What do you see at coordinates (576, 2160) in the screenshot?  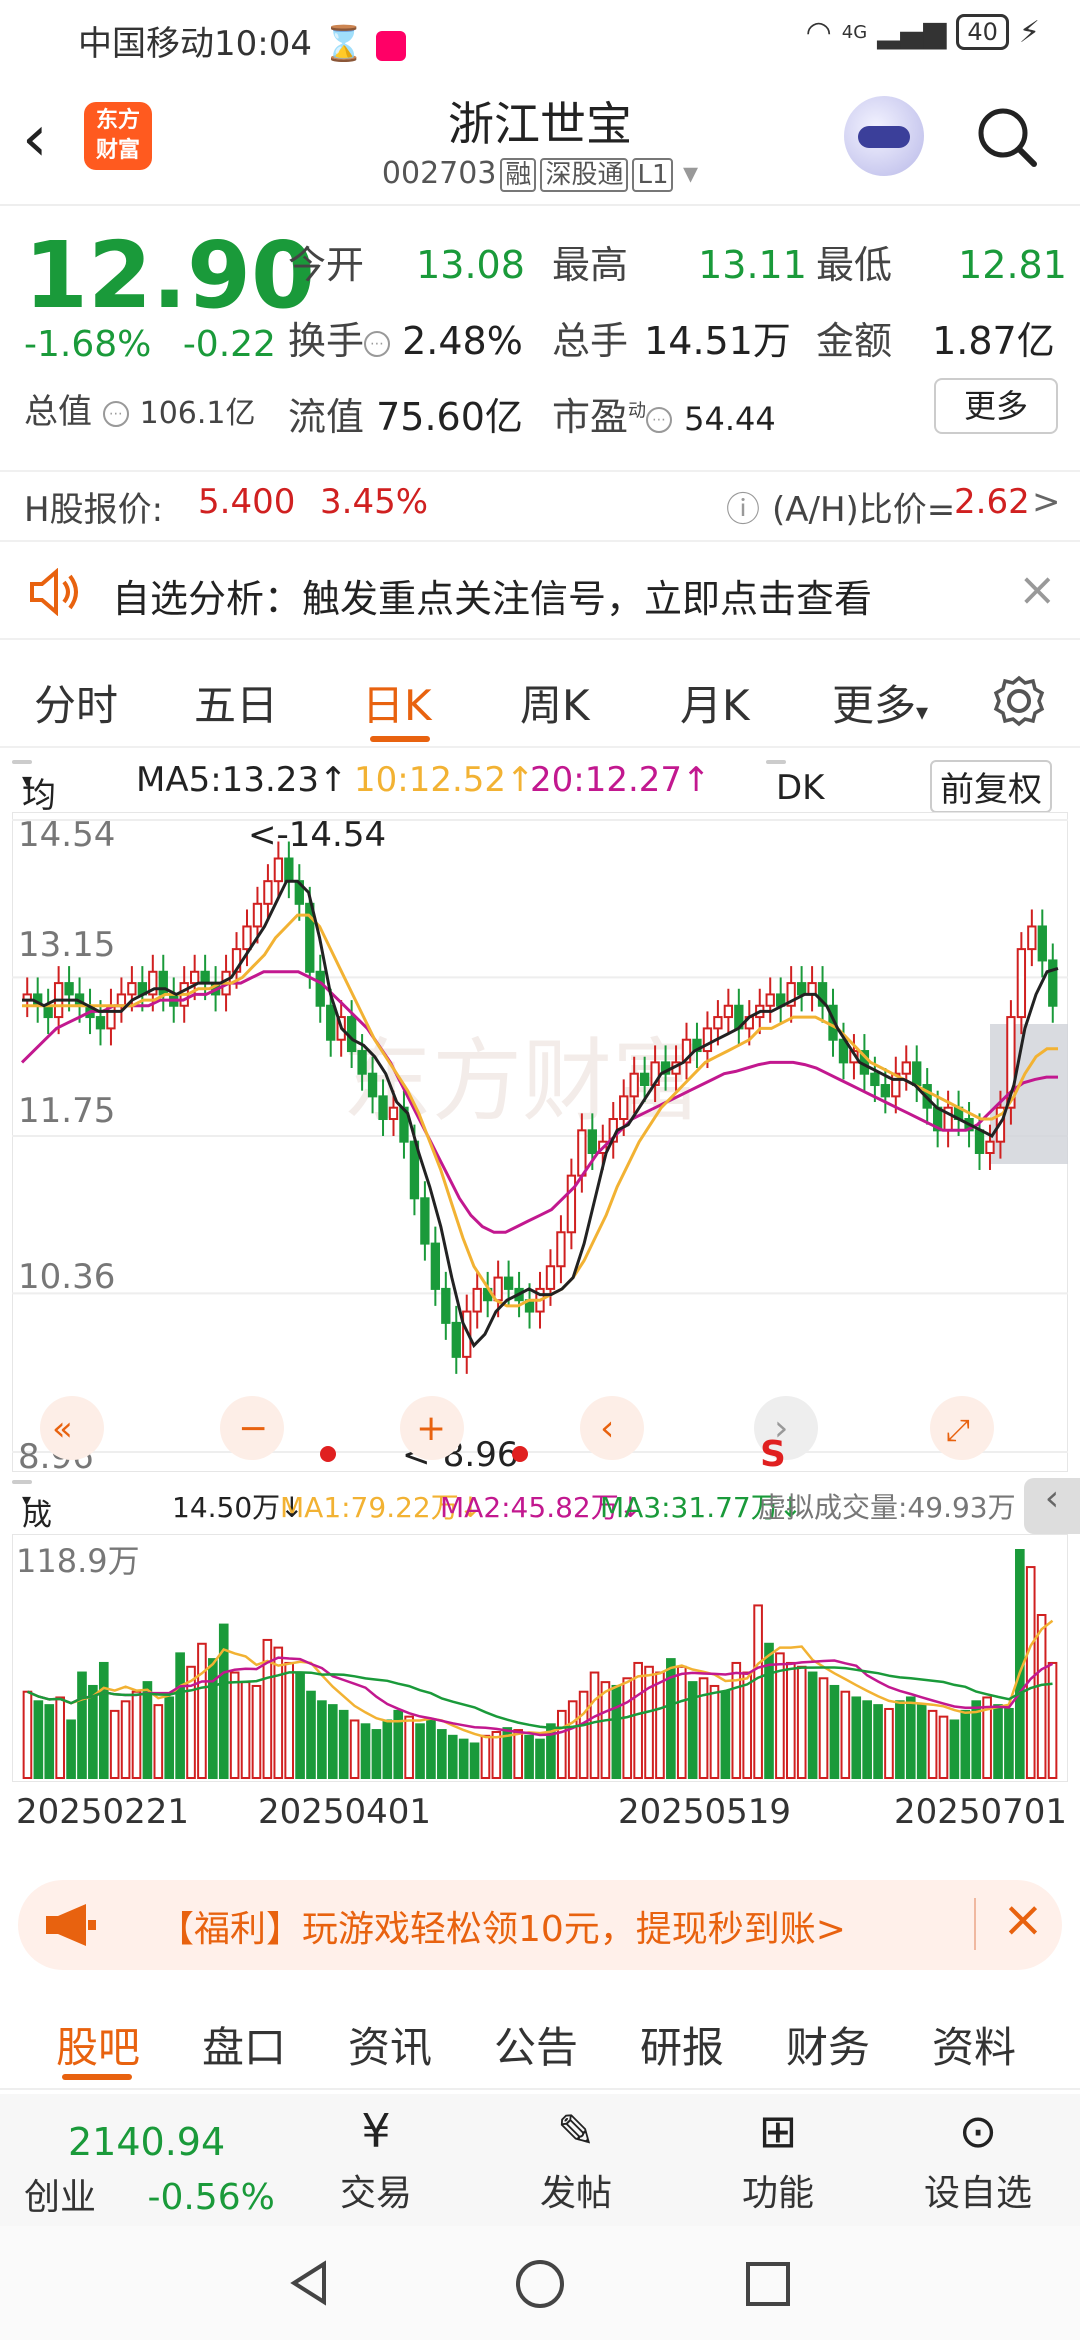 I see `nav-post: ✎ 发帖` at bounding box center [576, 2160].